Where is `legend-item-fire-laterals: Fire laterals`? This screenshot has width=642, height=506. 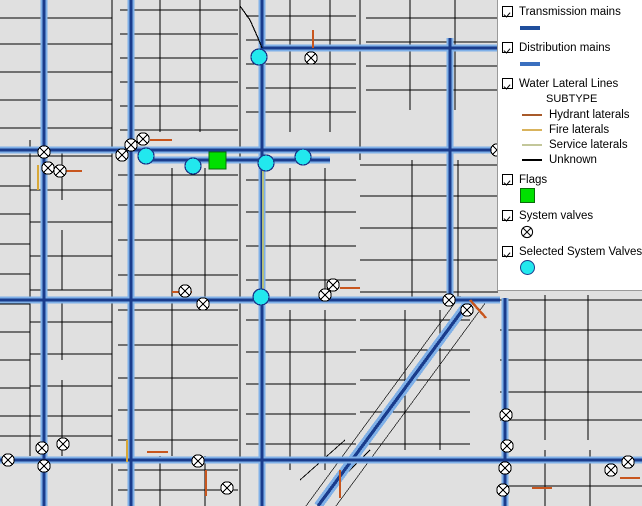
legend-item-fire-laterals: Fire laterals is located at coordinates (570, 129).